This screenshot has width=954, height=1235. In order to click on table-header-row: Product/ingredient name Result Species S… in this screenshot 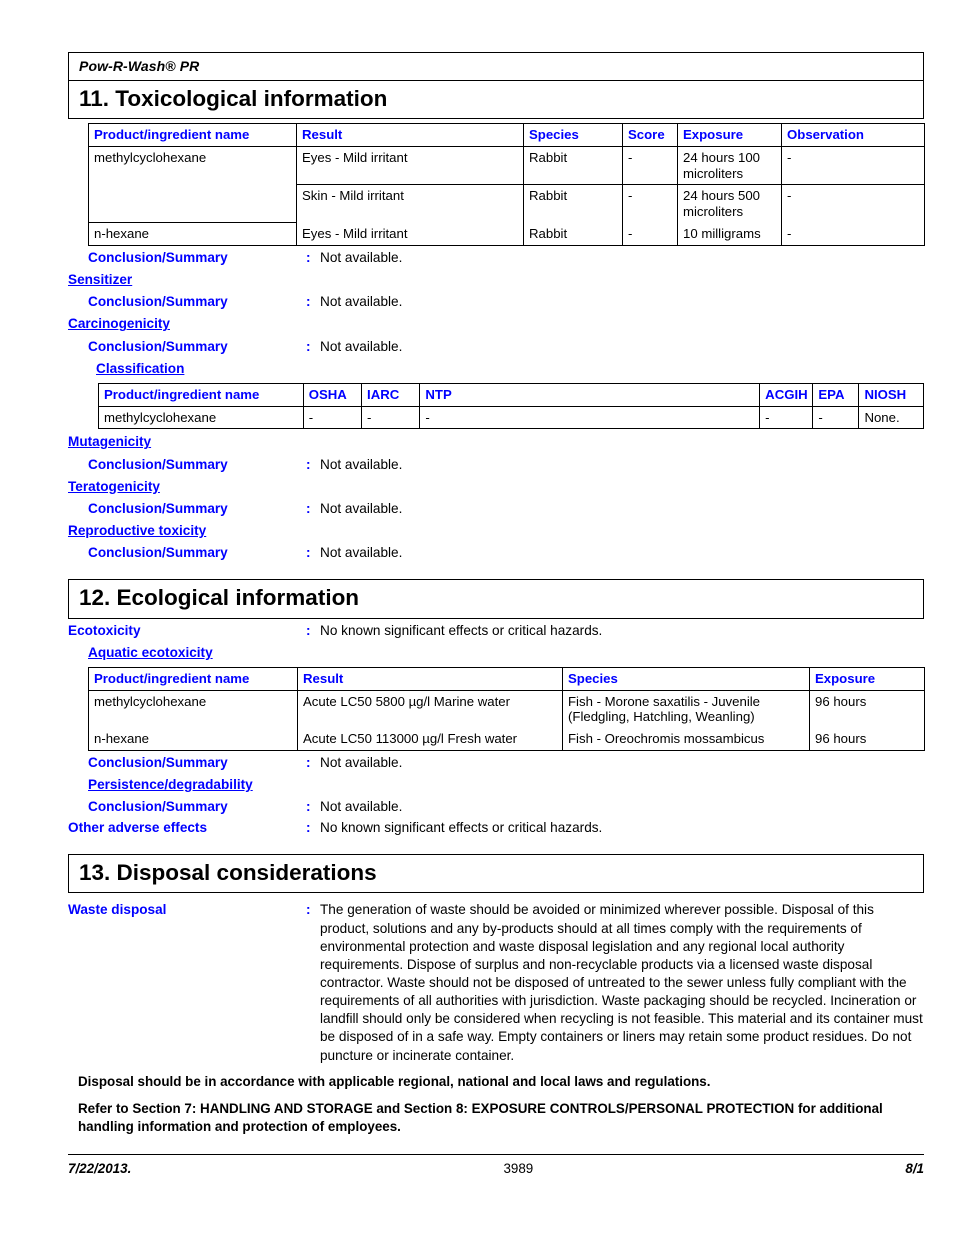, I will do `click(506, 135)`.